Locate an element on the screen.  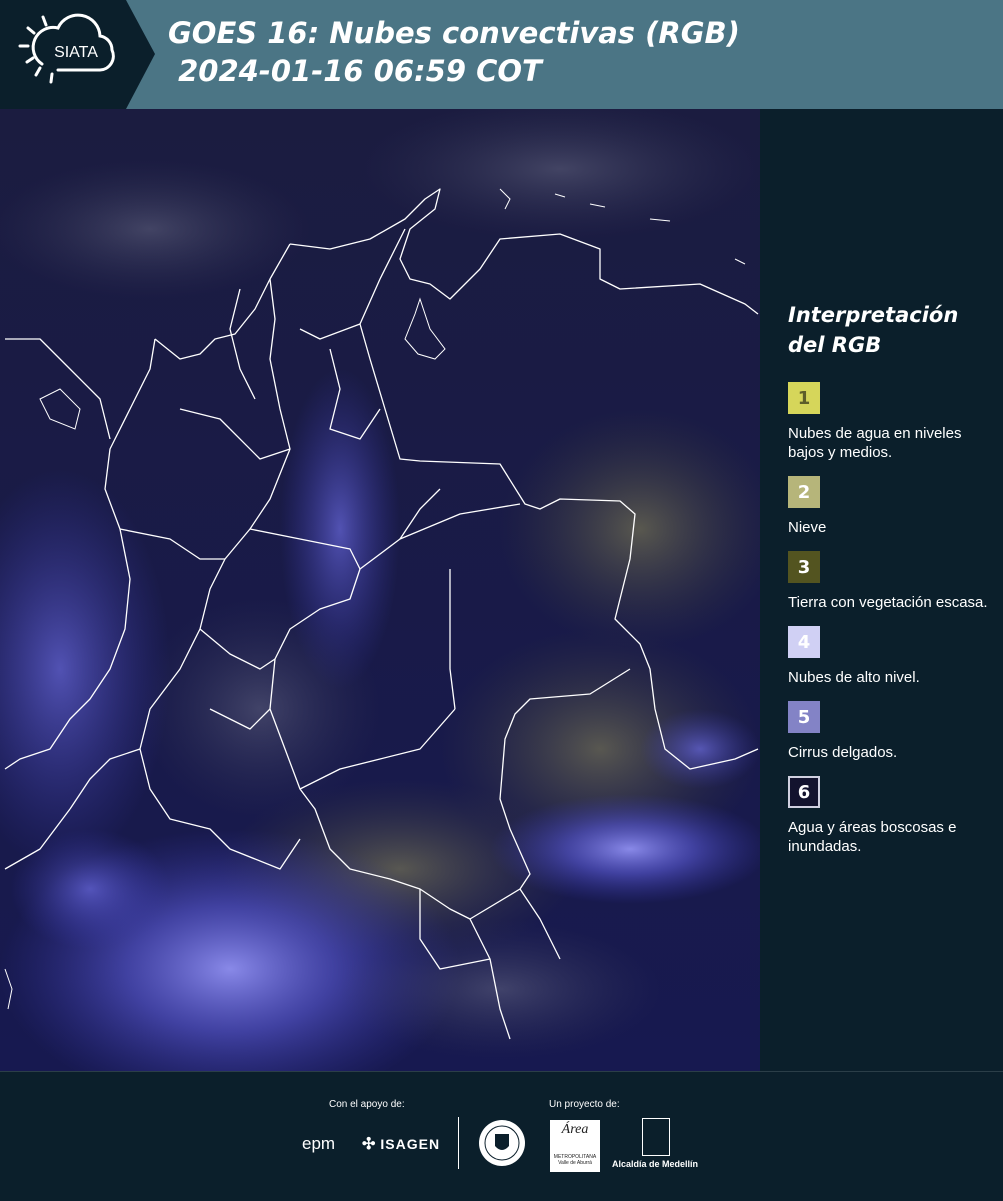
area-metropolitana-logo: Área METROPOLITANA Valle de Aburrá is located at coordinates (575, 1146).